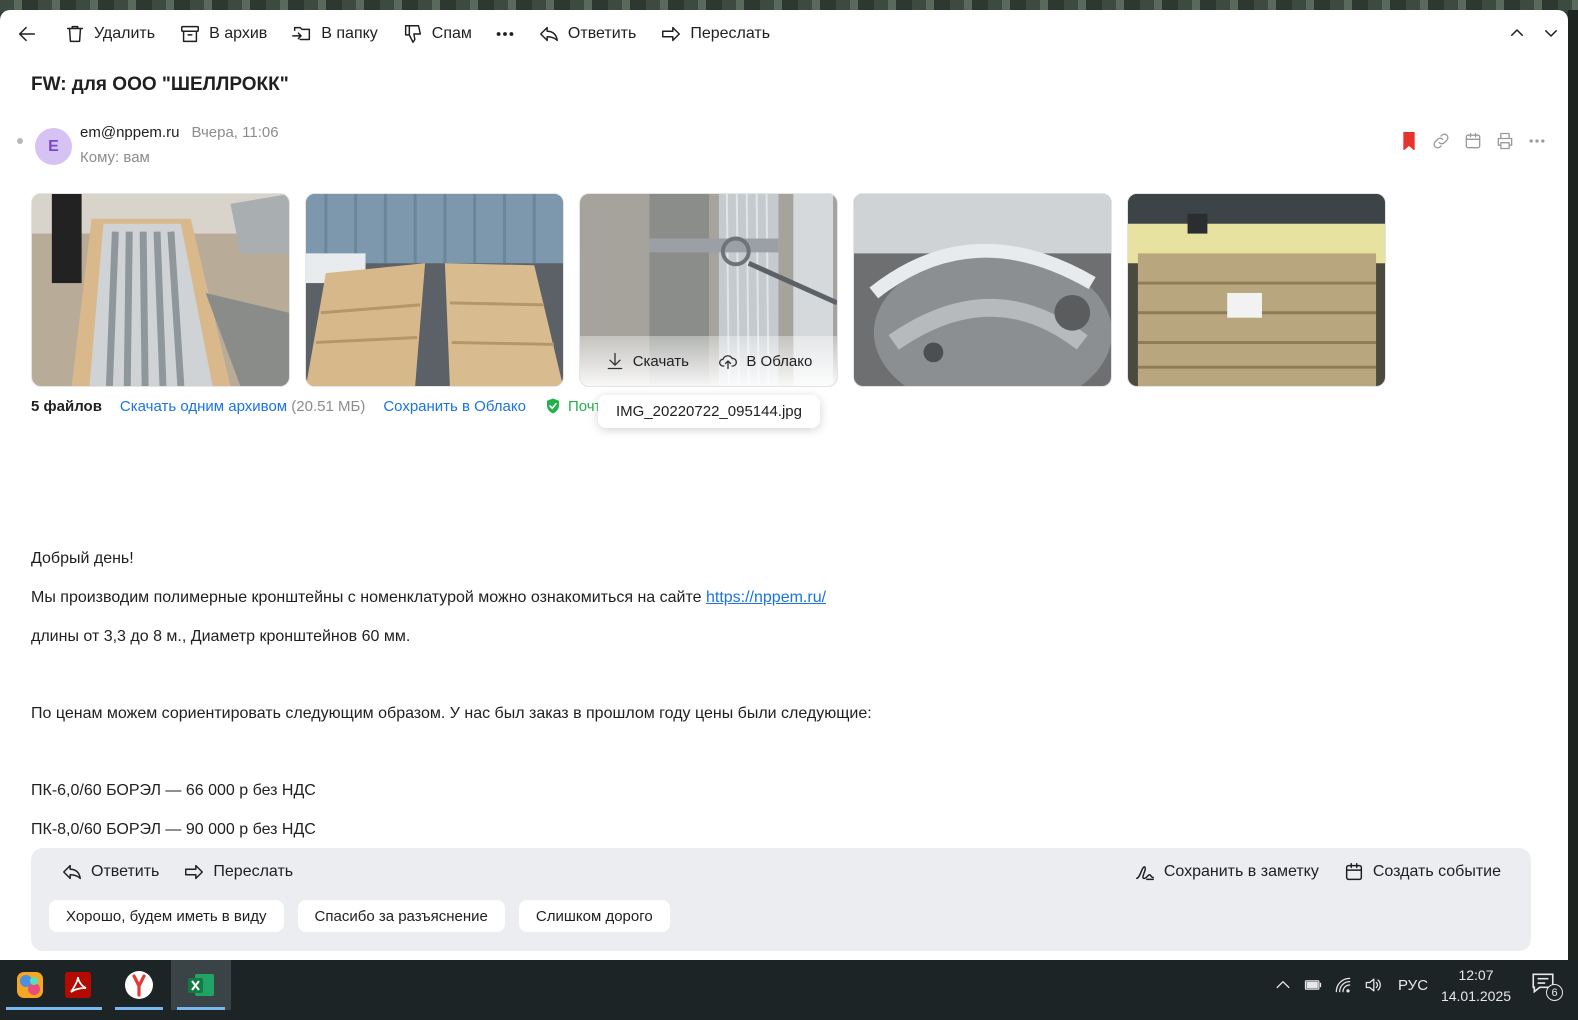 The width and height of the screenshot is (1578, 1020). I want to click on move-to-folder-label: В папку, so click(349, 33).